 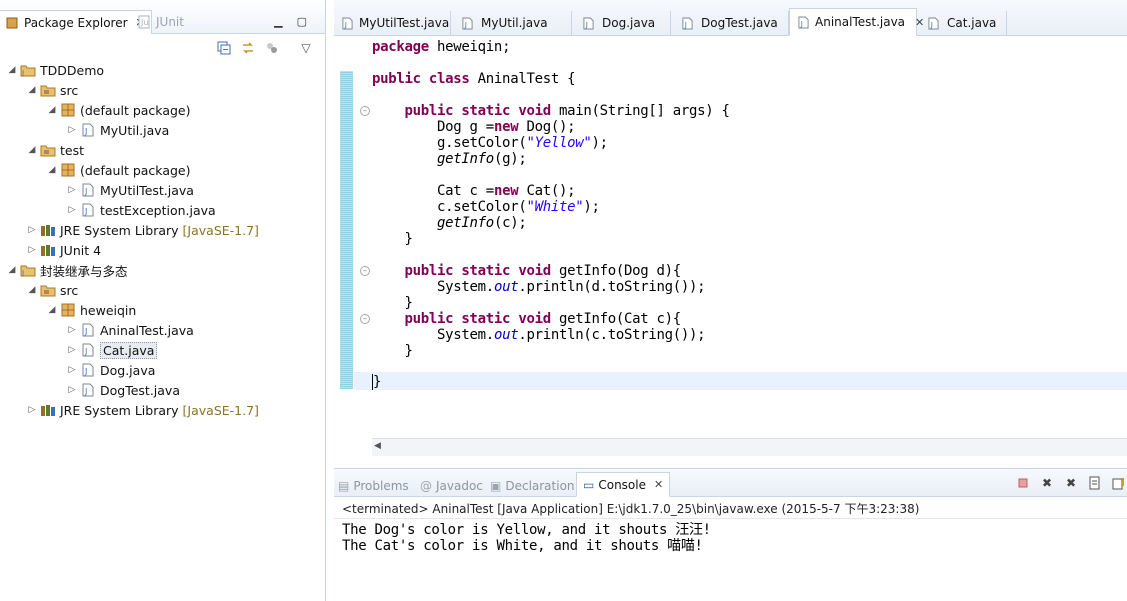 I want to click on editor-tab-label: Dog.java, so click(x=629, y=23).